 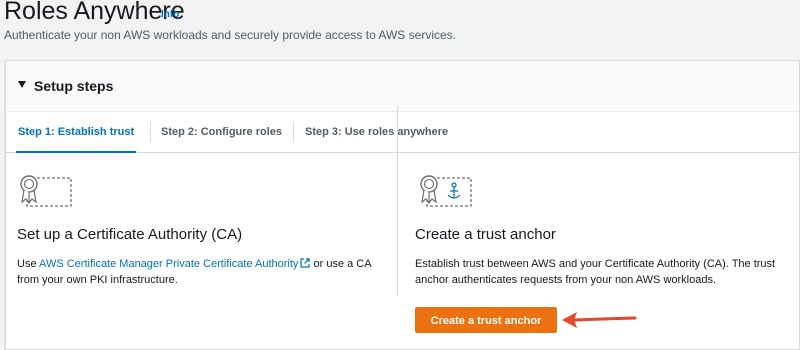 I want to click on setup-steps-title: Setup steps, so click(x=74, y=86).